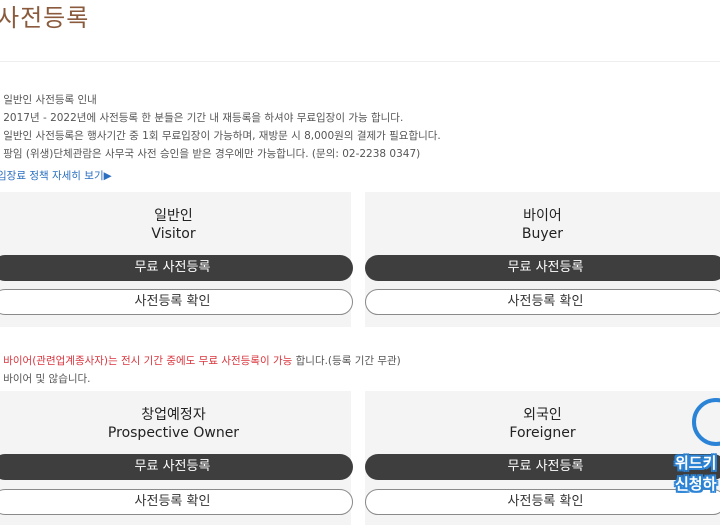  I want to click on magnifier-icon, so click(706, 422).